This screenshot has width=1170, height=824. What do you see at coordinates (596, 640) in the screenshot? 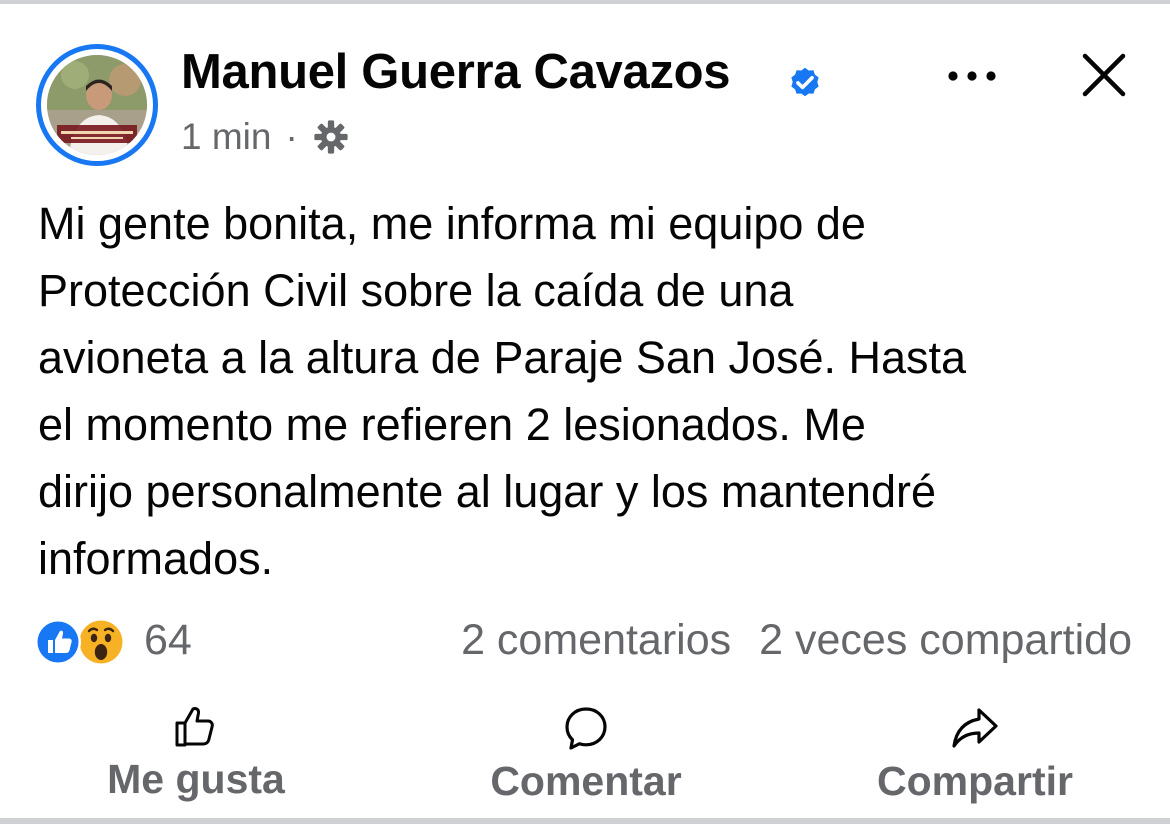
I see `comments-count-link: 2 comentarios` at bounding box center [596, 640].